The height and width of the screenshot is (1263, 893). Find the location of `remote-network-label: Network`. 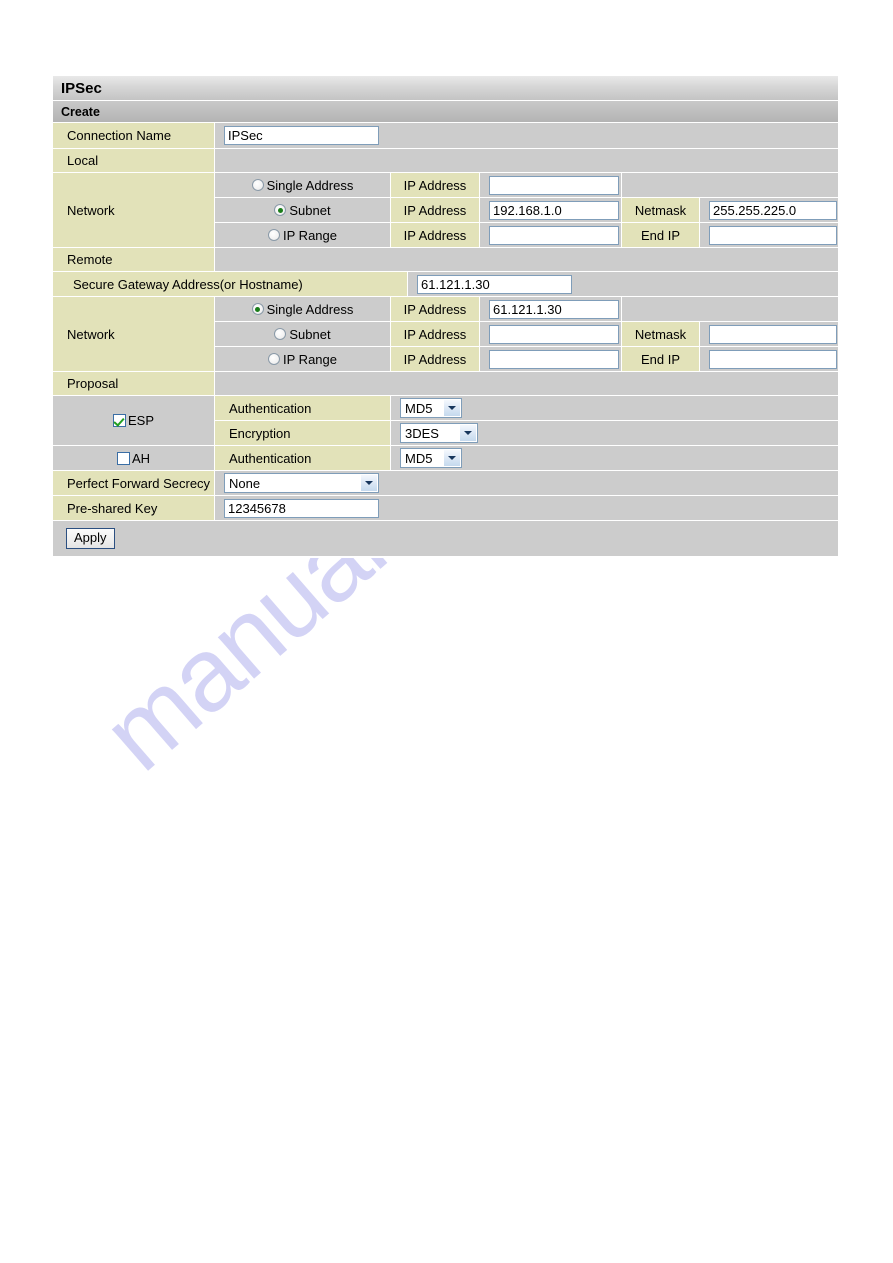

remote-network-label: Network is located at coordinates (134, 334).